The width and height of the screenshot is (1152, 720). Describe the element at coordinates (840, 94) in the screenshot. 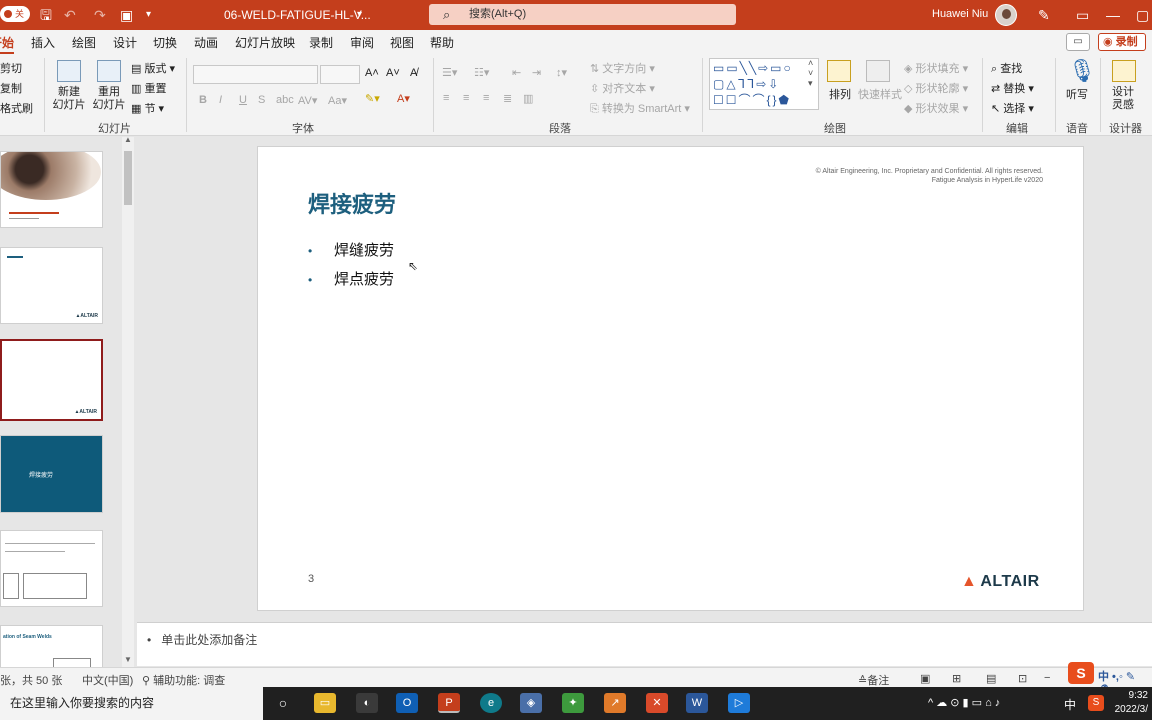

I see `arrange-button: 排列` at that location.